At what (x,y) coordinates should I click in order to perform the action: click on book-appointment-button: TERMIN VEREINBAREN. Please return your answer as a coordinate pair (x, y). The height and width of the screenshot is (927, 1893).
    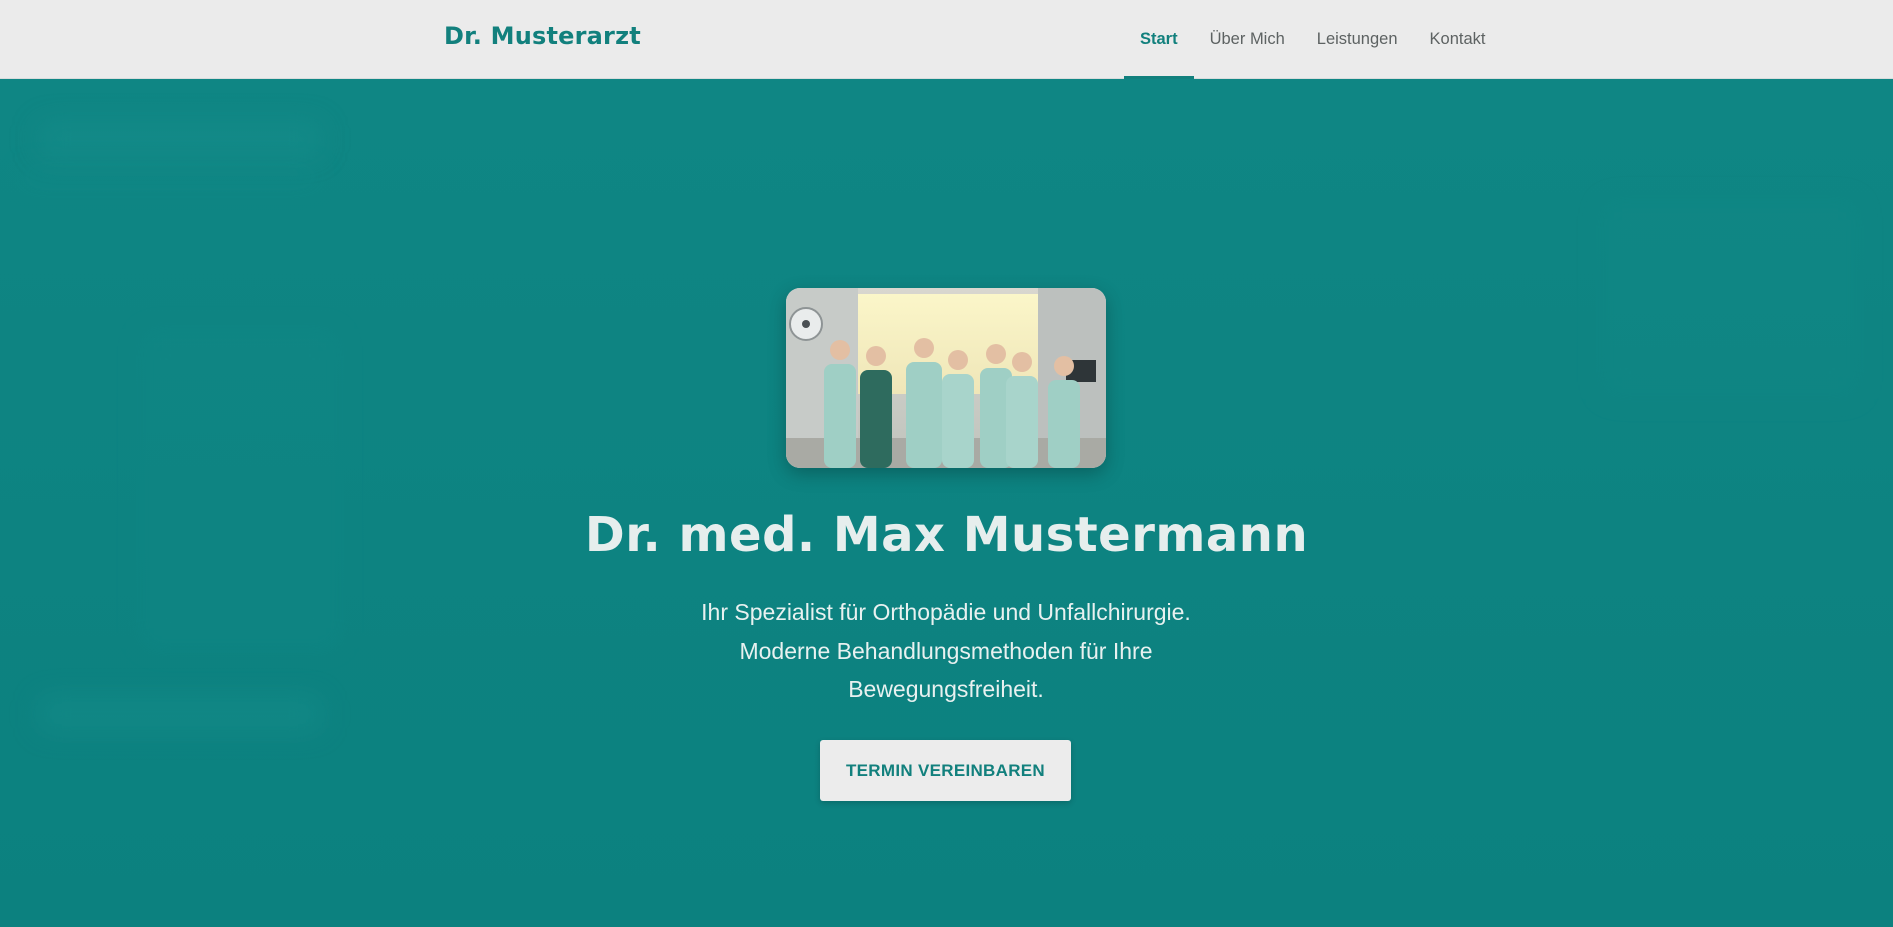
    Looking at the image, I should click on (945, 770).